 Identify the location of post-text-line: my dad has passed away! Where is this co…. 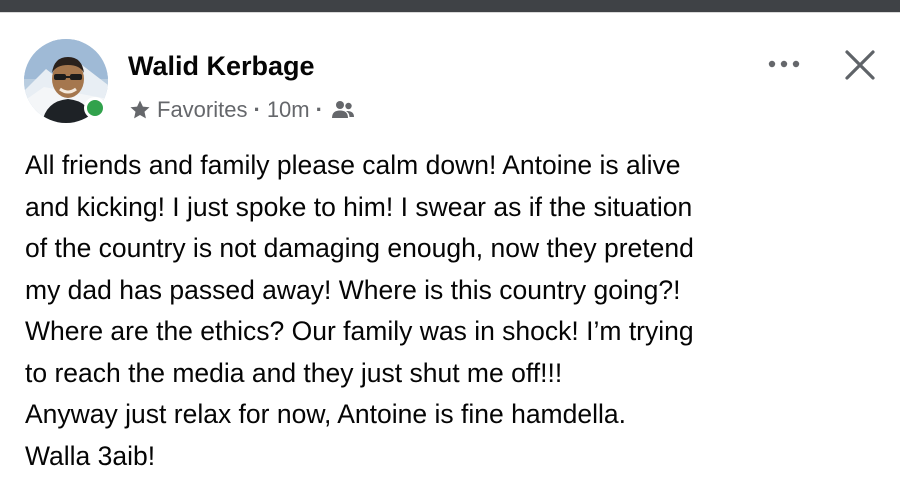
(353, 289).